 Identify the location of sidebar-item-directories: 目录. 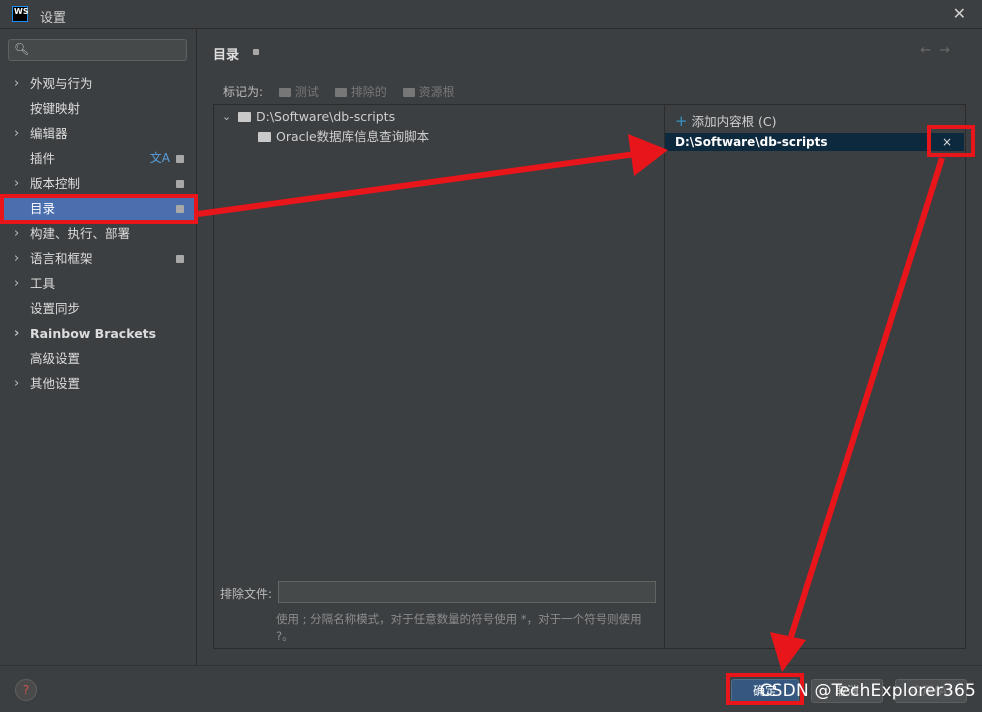
(98, 208).